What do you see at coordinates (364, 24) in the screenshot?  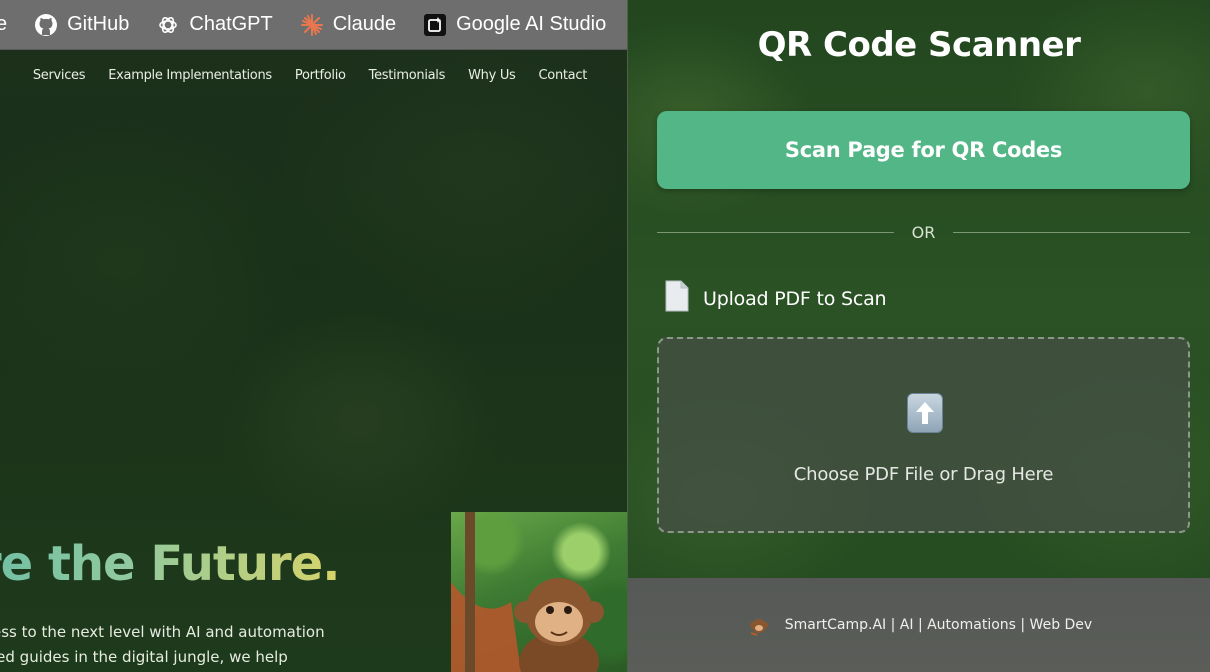 I see `bookmark-label: Claude` at bounding box center [364, 24].